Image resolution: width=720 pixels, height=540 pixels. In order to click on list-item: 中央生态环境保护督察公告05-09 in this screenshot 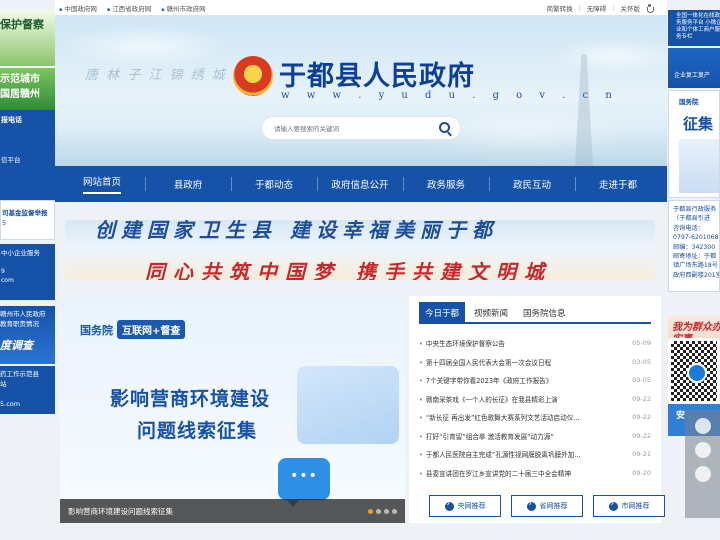, I will do `click(535, 343)`.